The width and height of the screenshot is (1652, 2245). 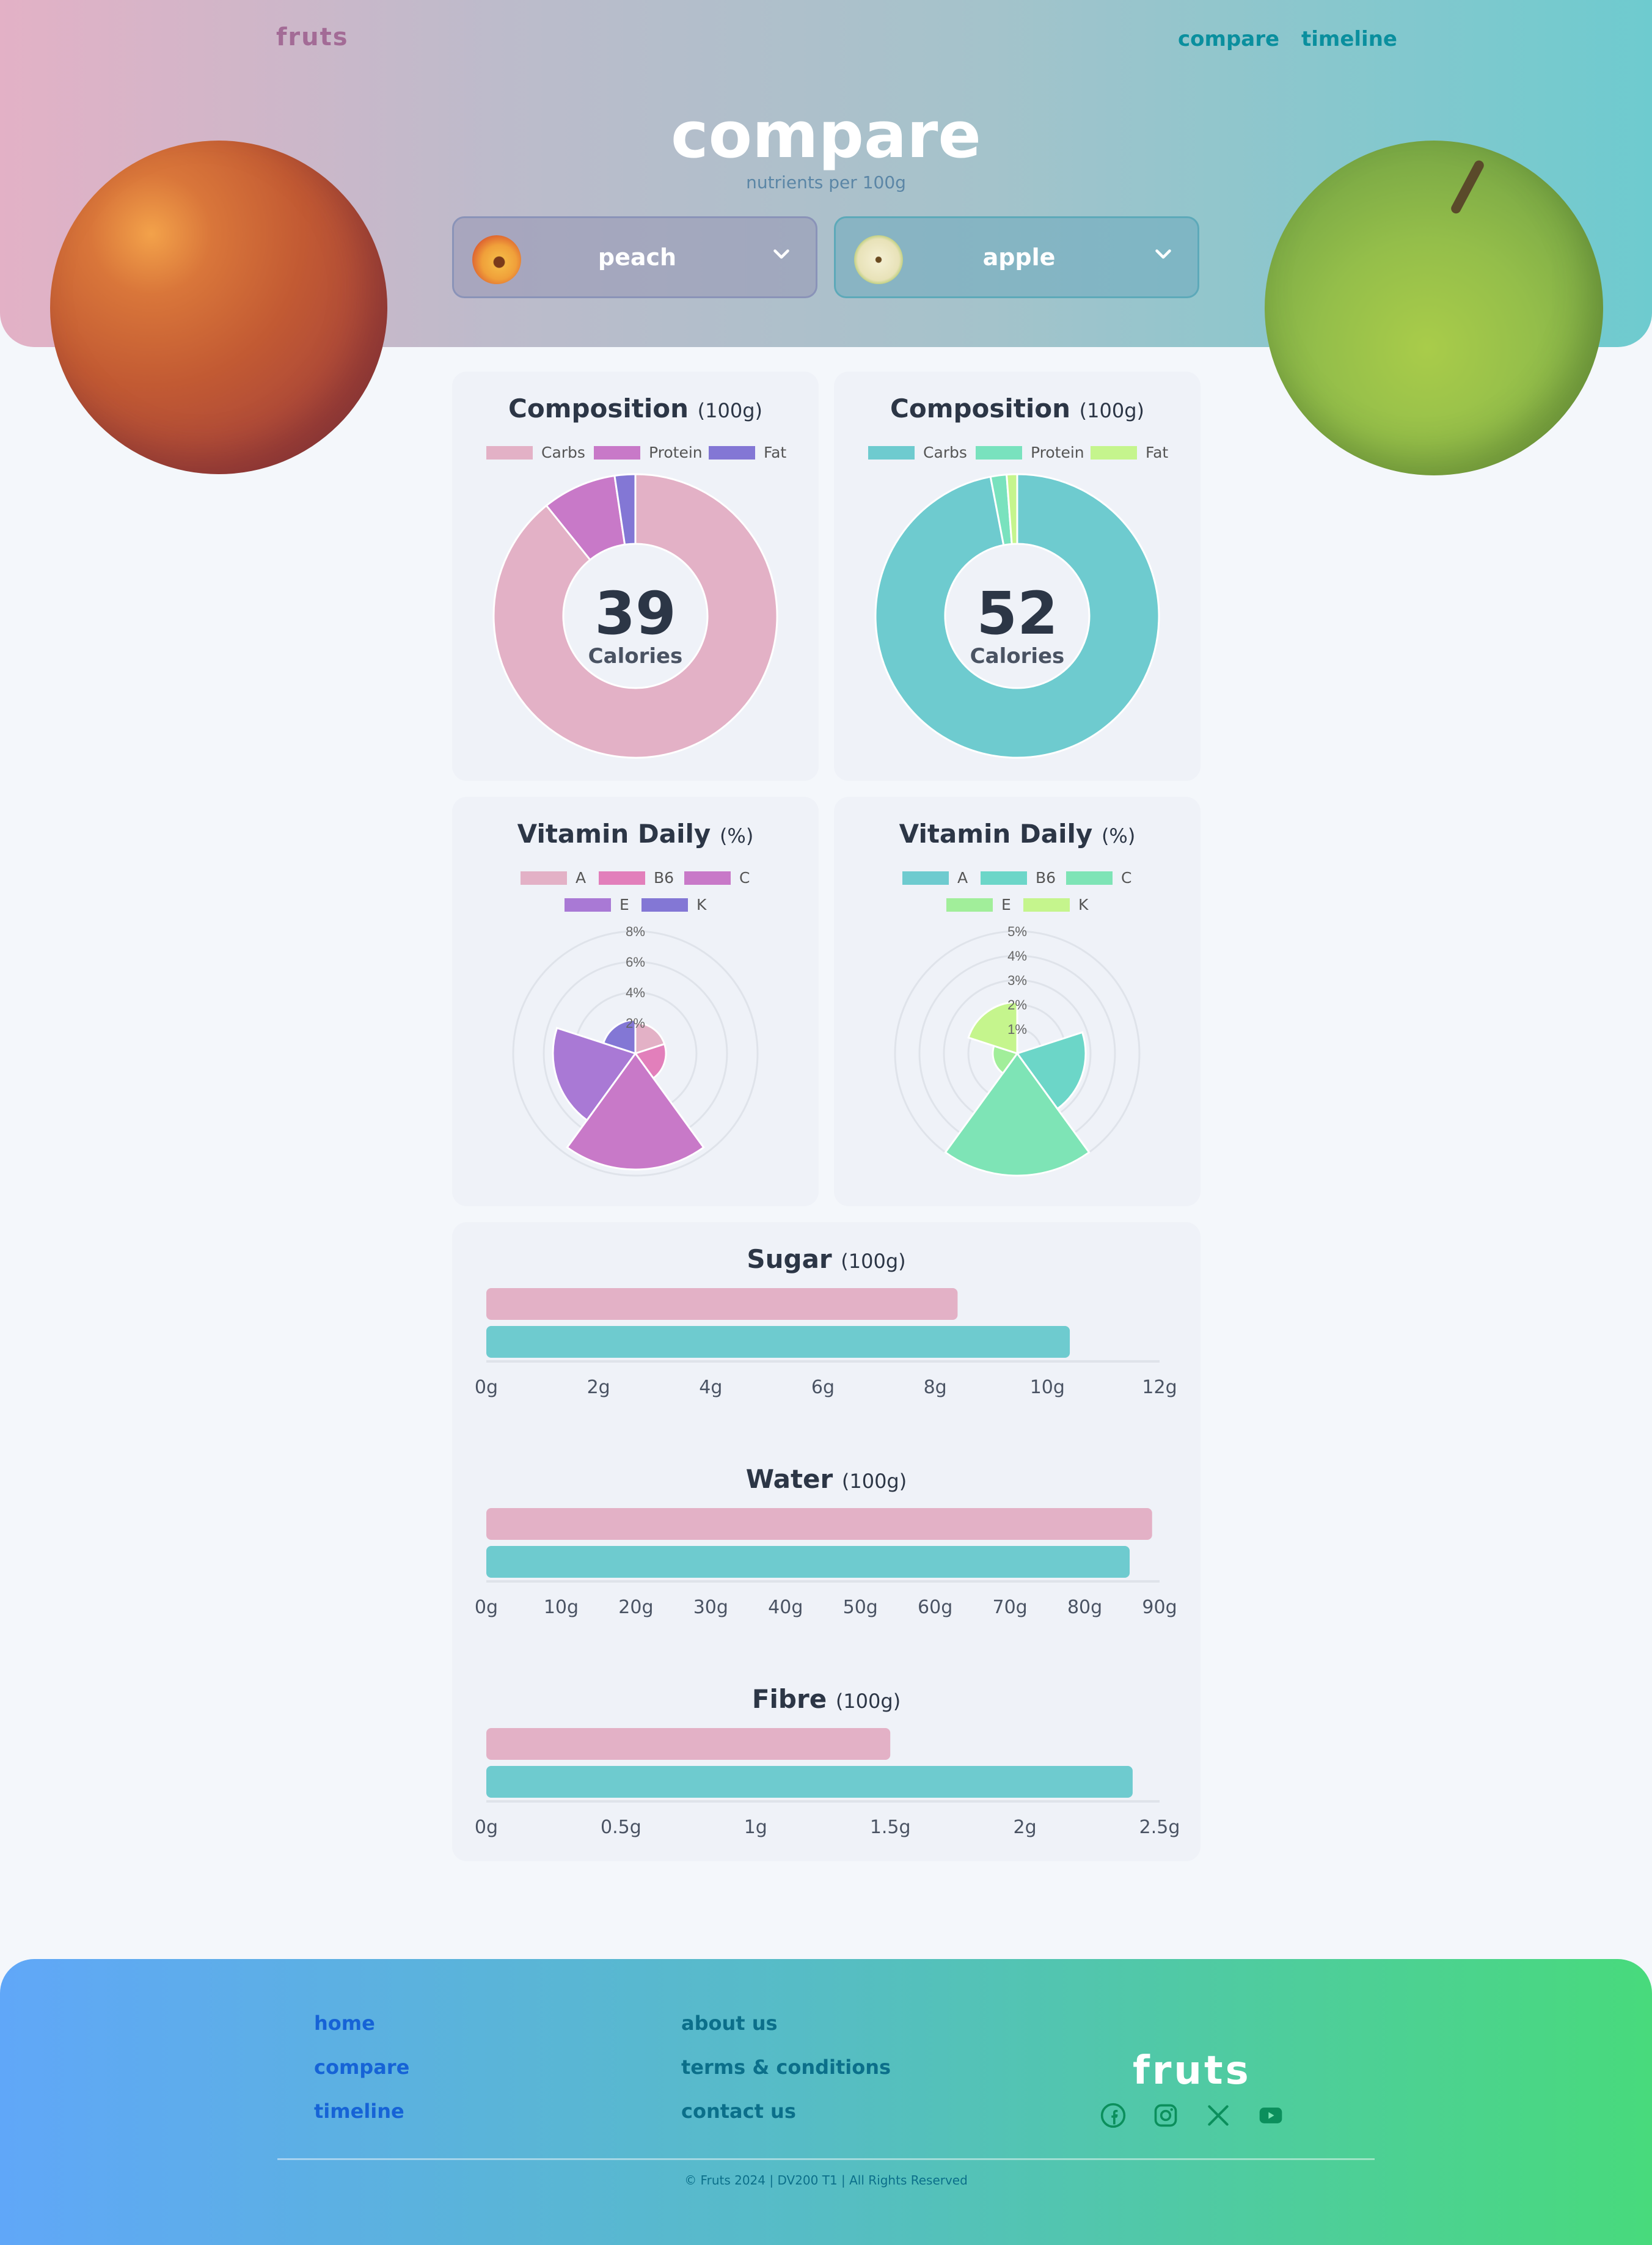 I want to click on brand-logo: fruts, so click(x=312, y=37).